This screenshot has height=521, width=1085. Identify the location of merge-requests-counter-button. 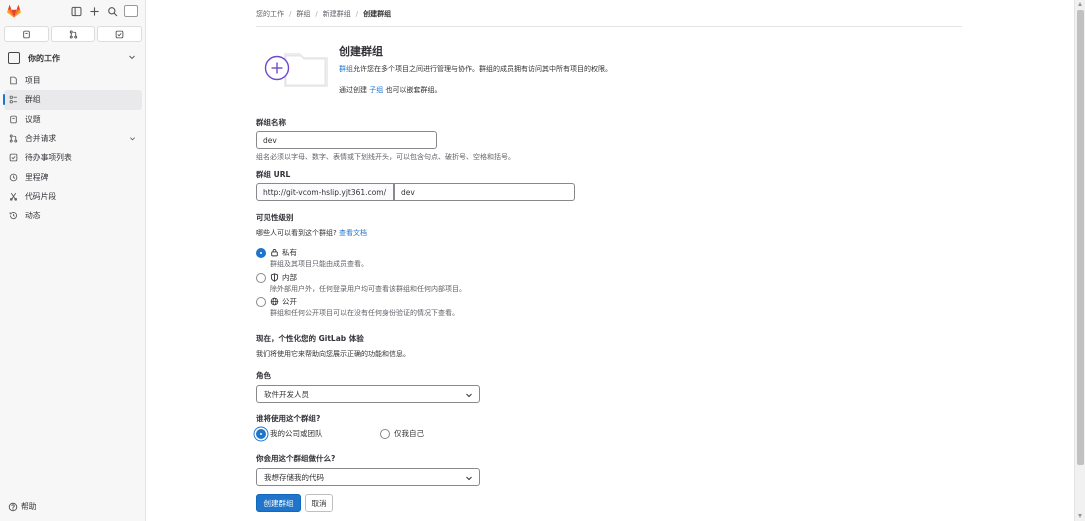
(73, 34).